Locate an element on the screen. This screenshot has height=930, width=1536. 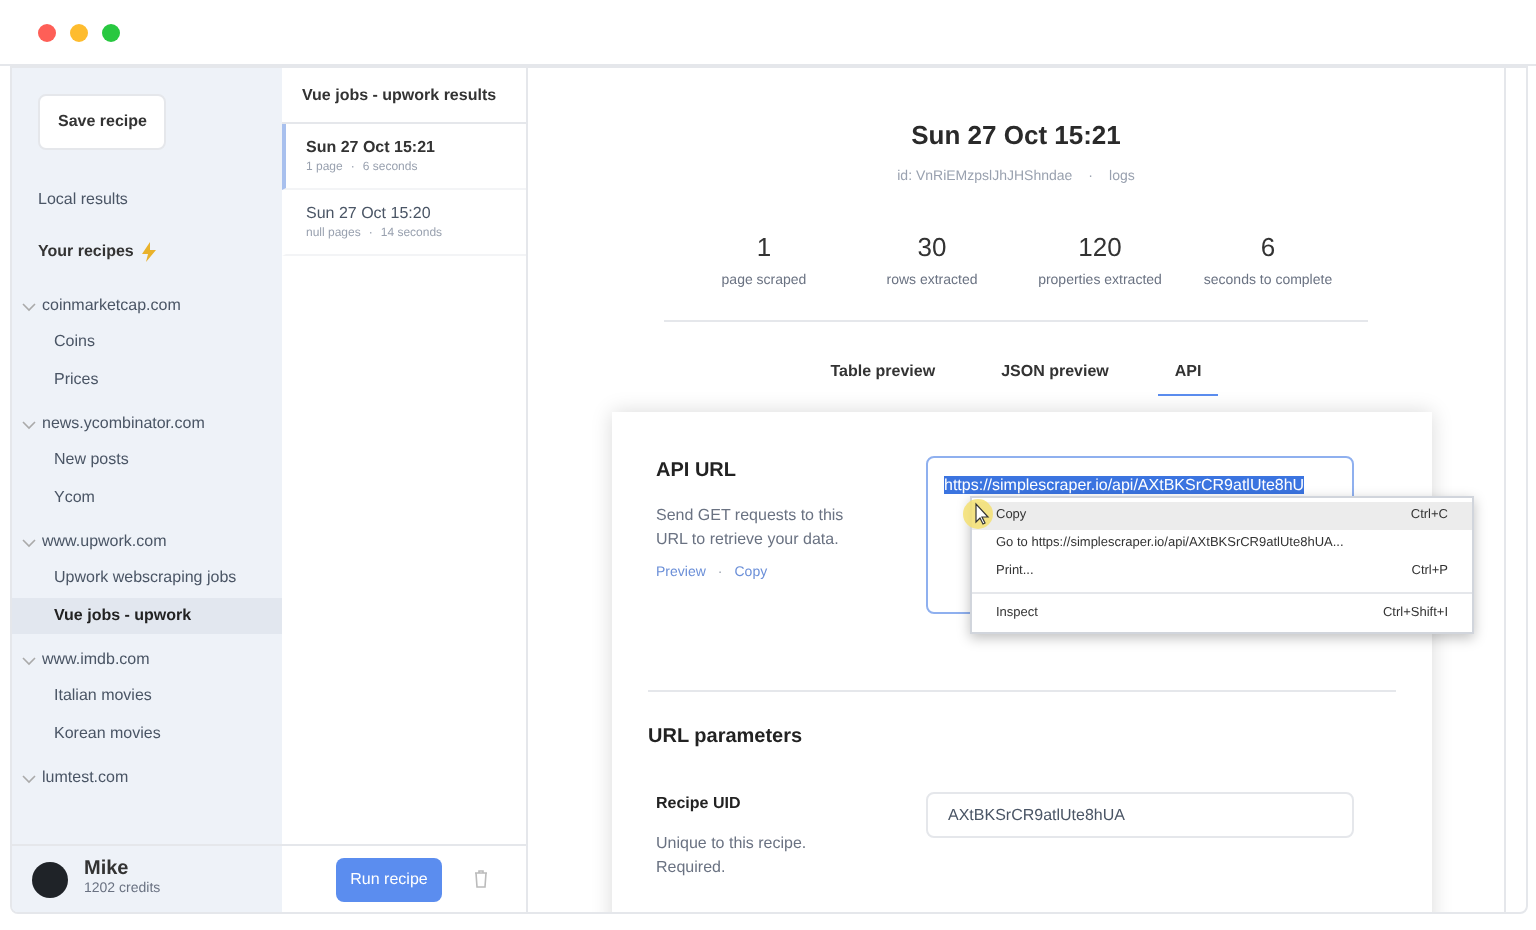
user-name: Mike is located at coordinates (107, 869).